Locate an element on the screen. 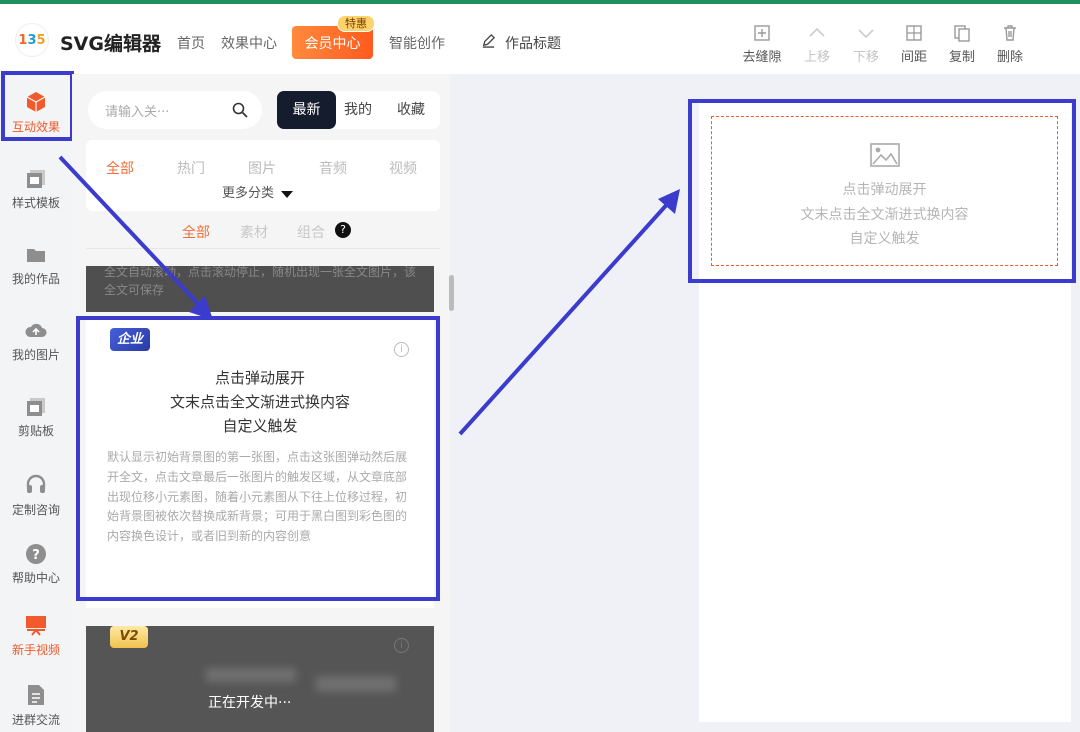  nav-effects-center: 效果中心 is located at coordinates (249, 43).